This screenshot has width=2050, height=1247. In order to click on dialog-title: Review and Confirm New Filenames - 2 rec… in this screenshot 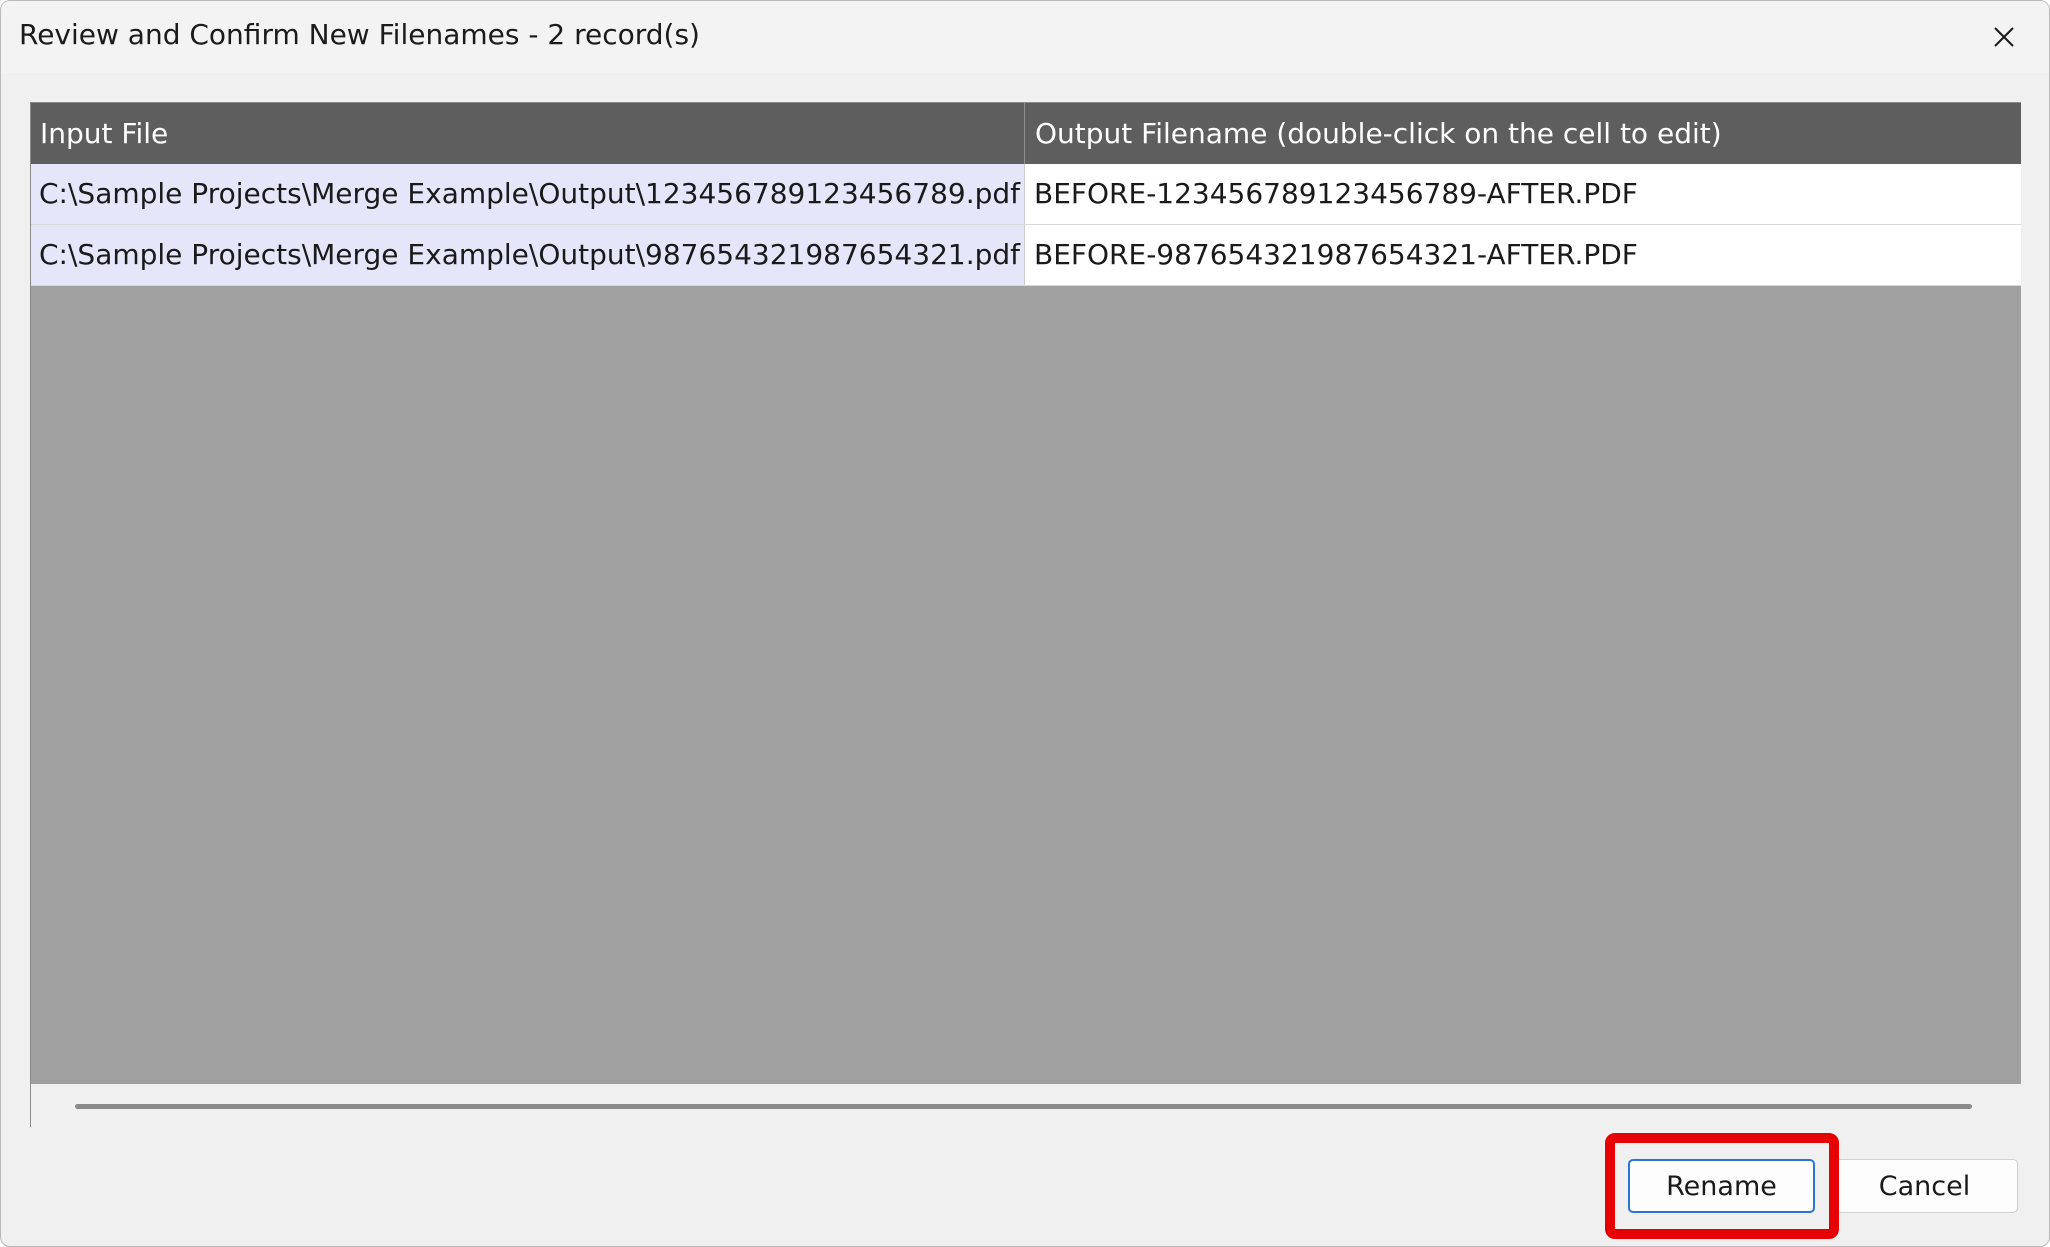, I will do `click(359, 34)`.